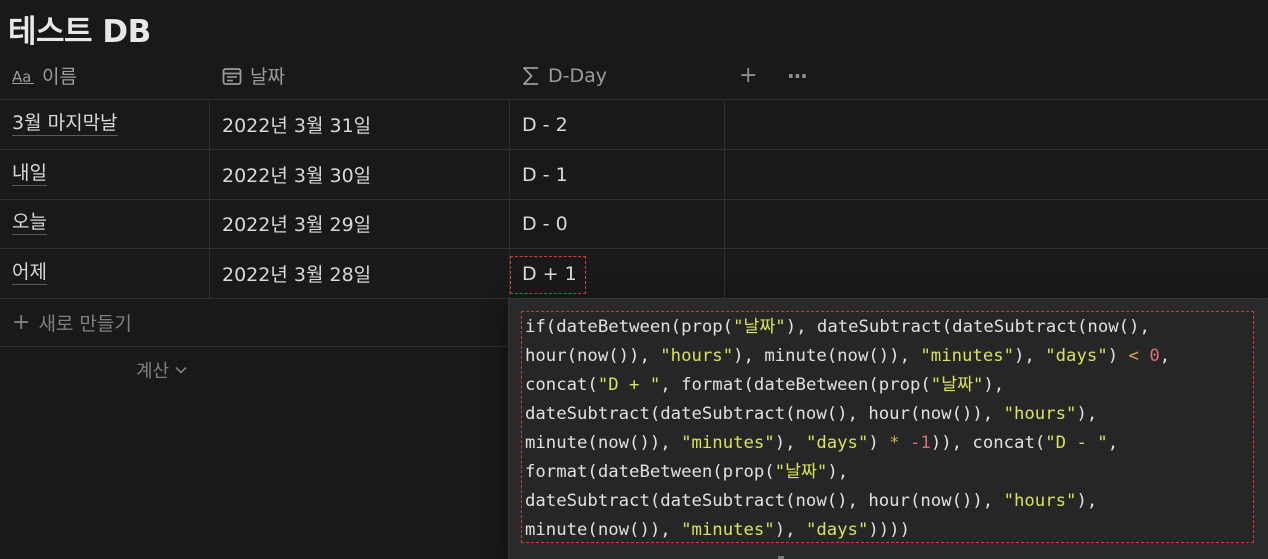  Describe the element at coordinates (267, 77) in the screenshot. I see `column-header-label: 날짜` at that location.